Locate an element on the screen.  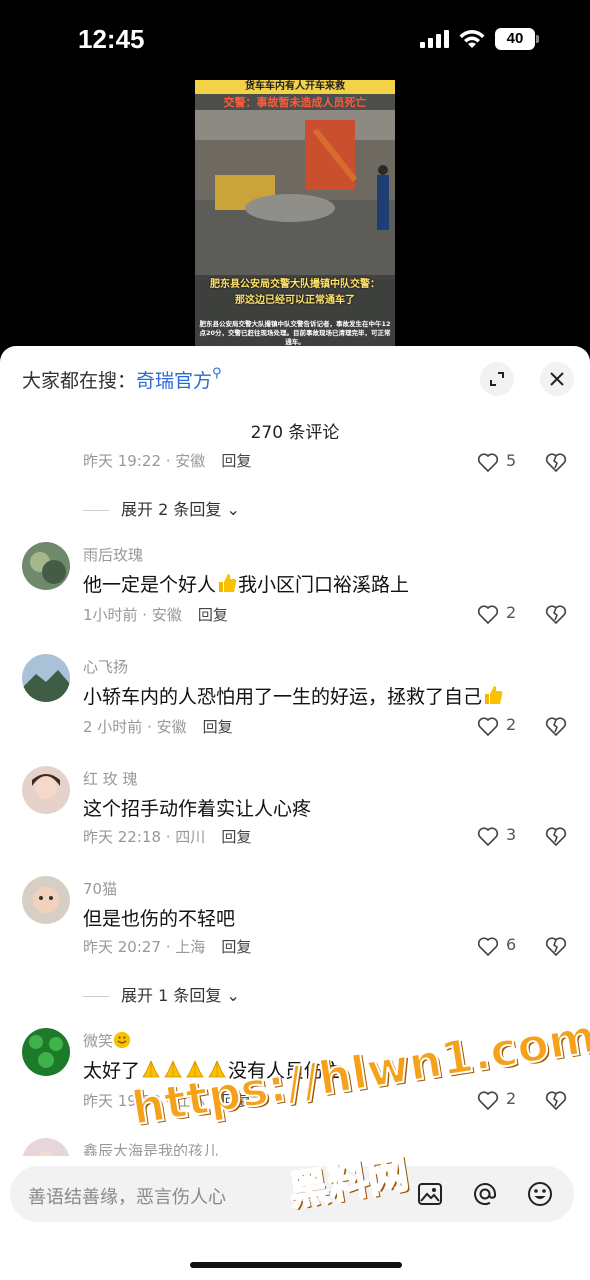
comment-meta: 昨天 19:33 · 江苏 回复 is located at coordinates (167, 1100).